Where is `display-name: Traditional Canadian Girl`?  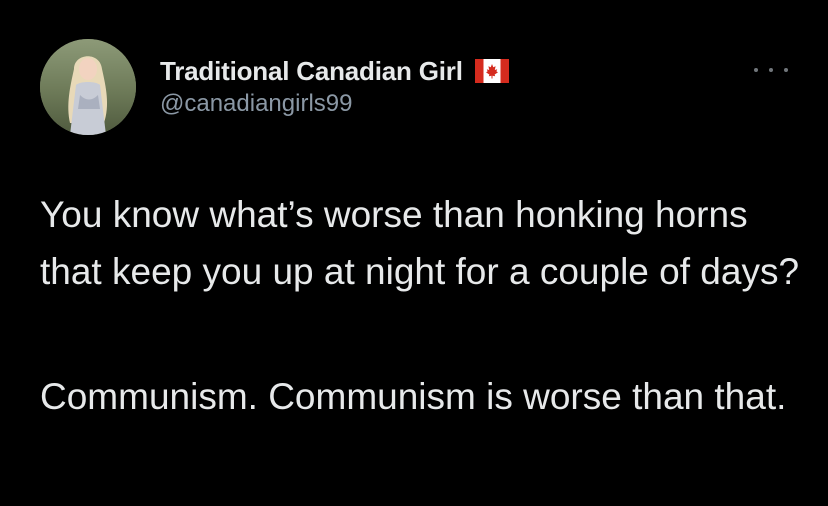 display-name: Traditional Canadian Girl is located at coordinates (311, 71).